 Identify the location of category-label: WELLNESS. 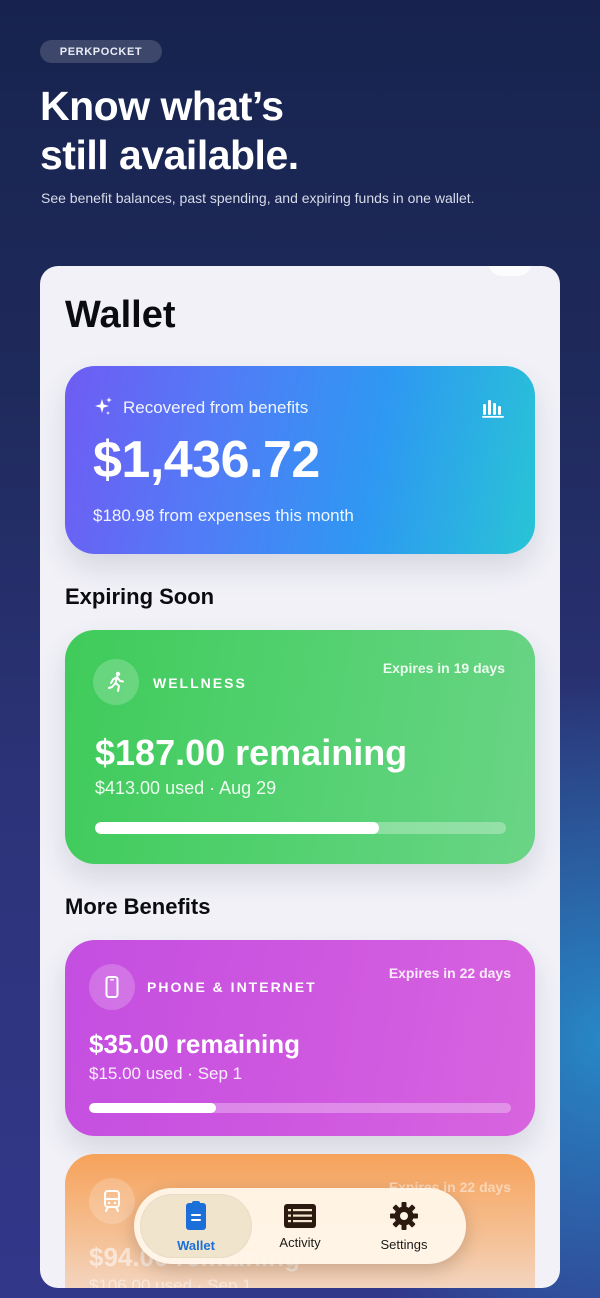
(200, 683).